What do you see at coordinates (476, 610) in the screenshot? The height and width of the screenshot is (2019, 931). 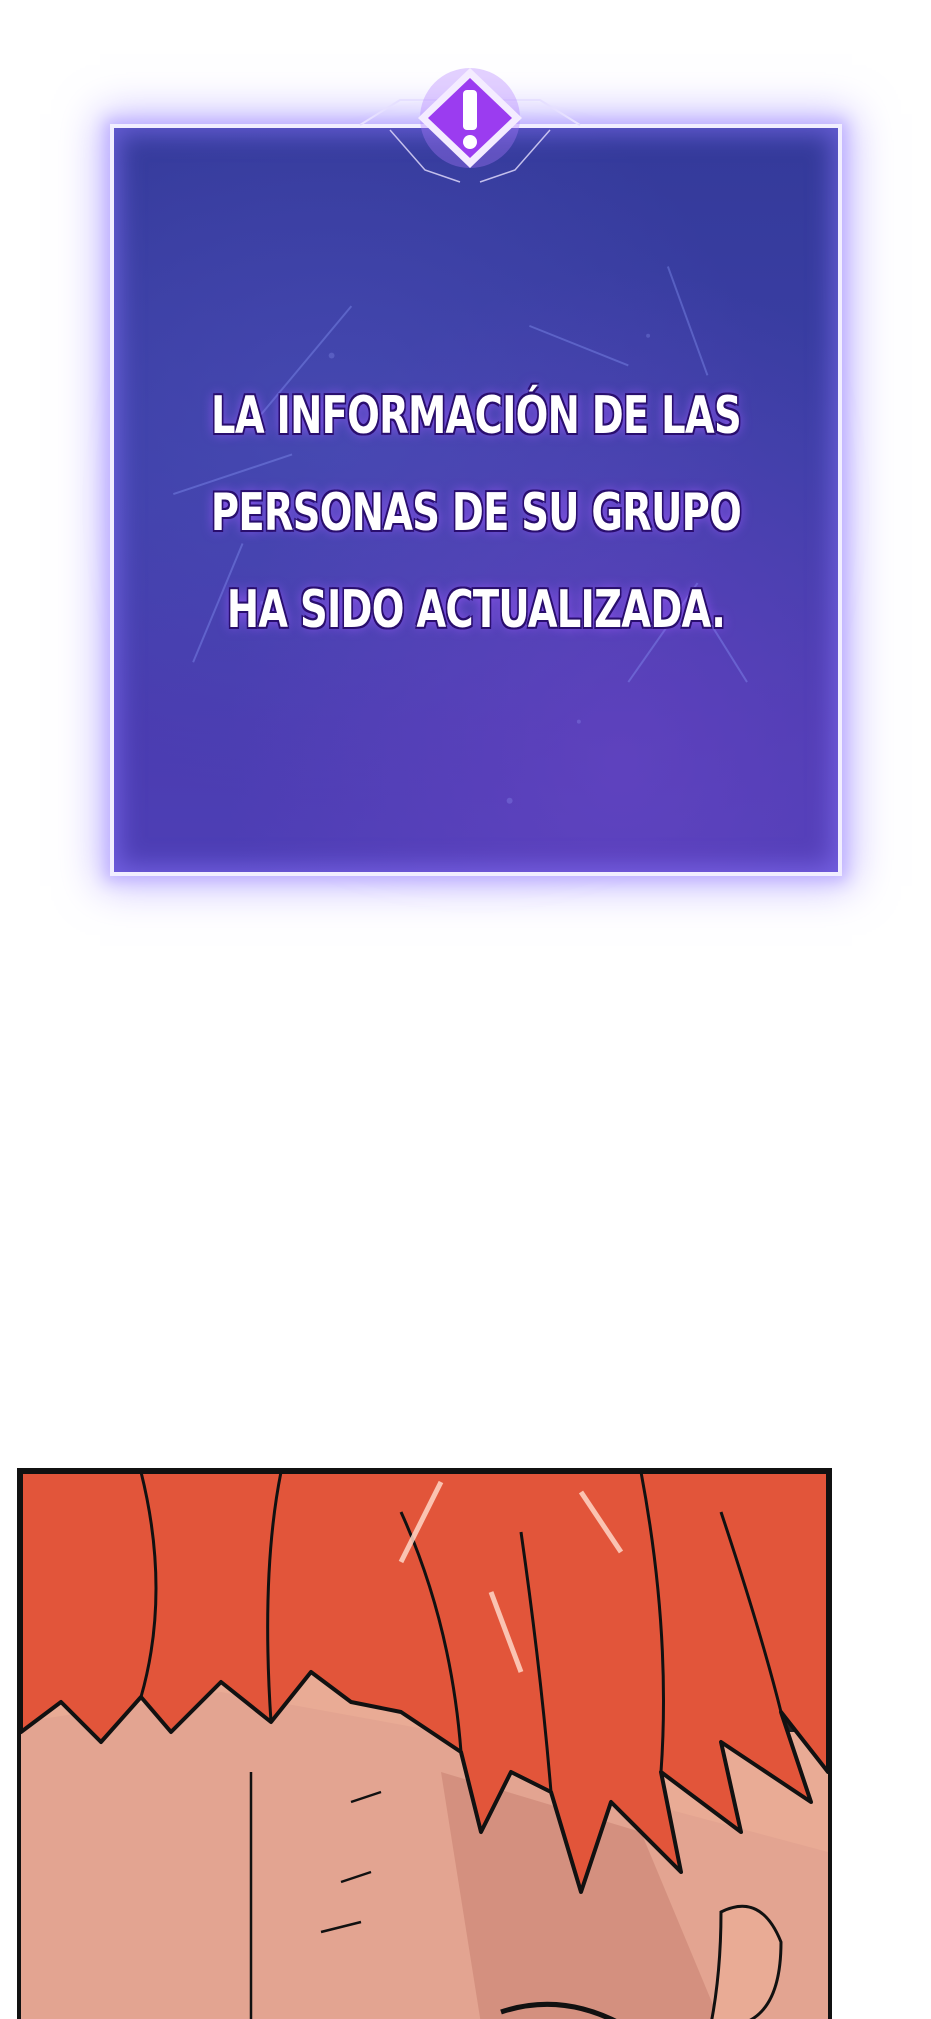 I see `system-message-line-3: HA SIDO ACTUALIZADA.` at bounding box center [476, 610].